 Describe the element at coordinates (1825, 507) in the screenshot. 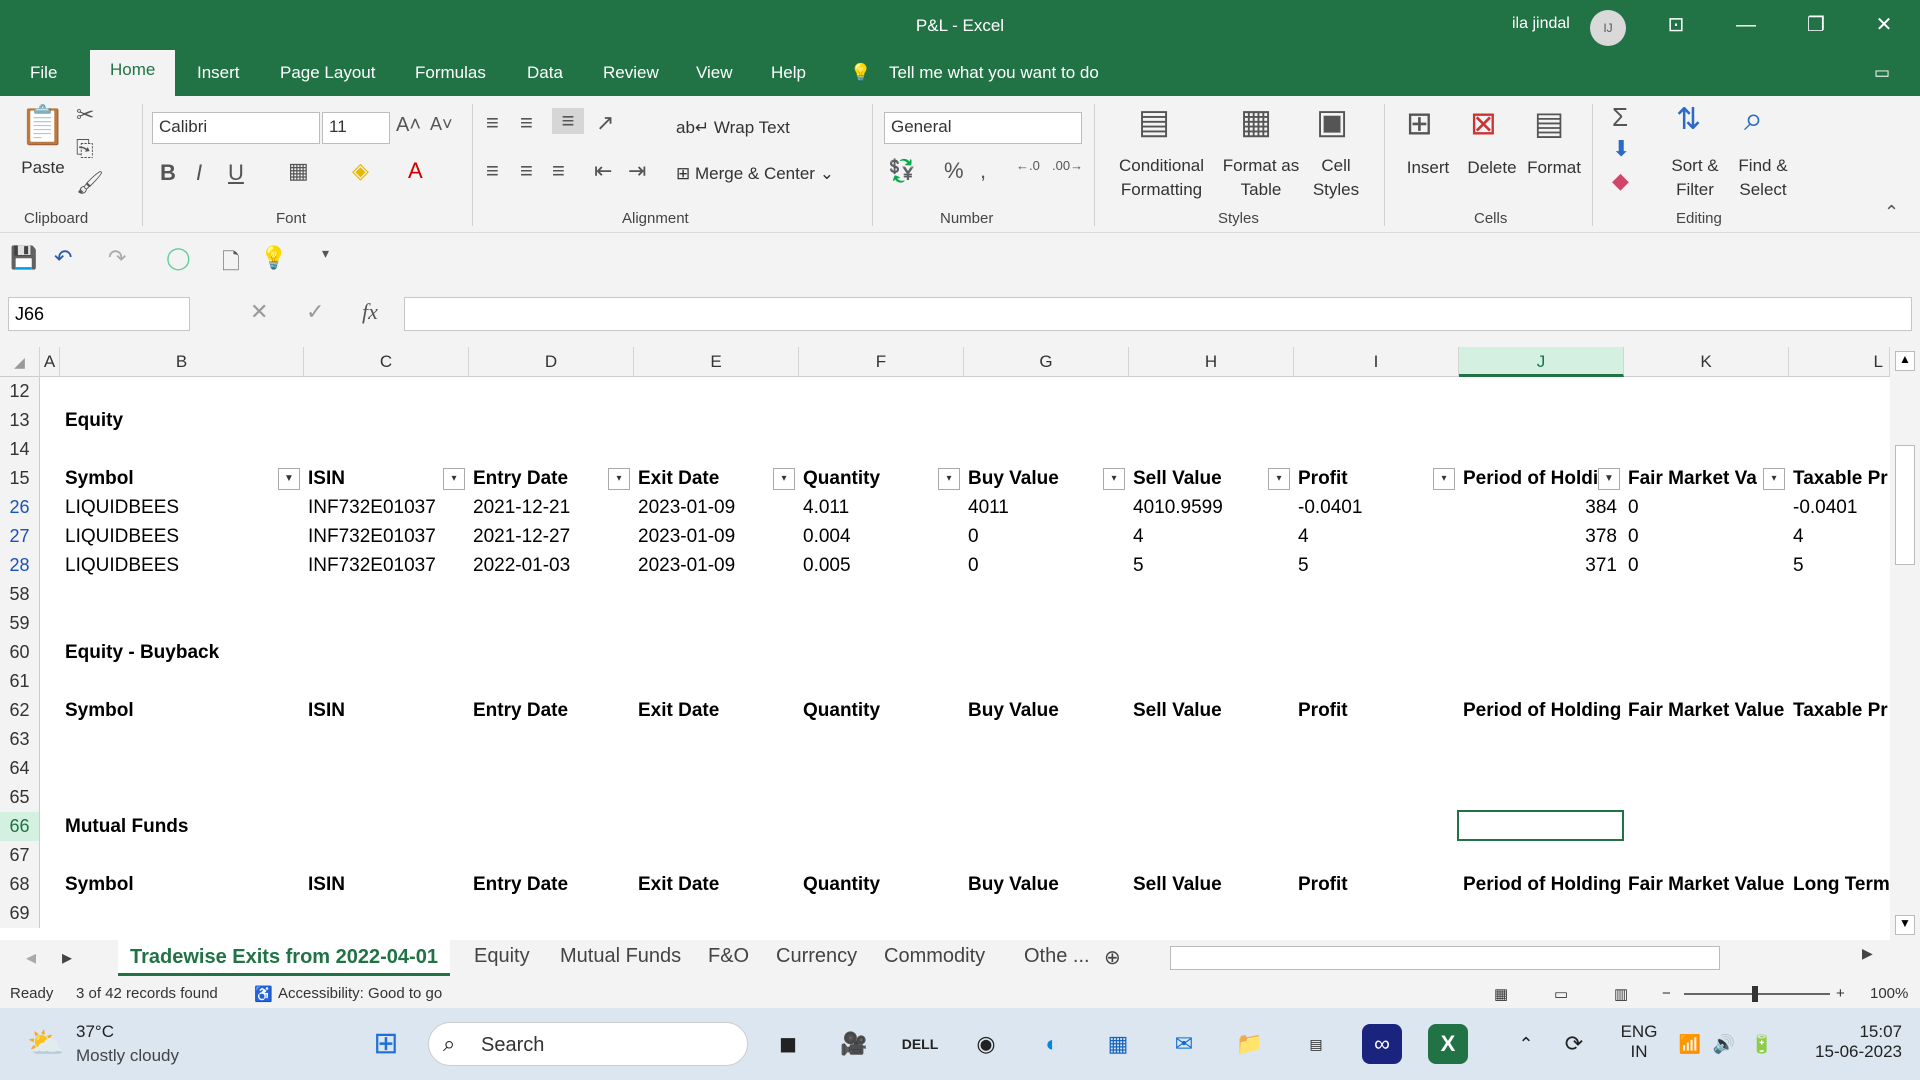

I see `cell: -0.0401` at that location.